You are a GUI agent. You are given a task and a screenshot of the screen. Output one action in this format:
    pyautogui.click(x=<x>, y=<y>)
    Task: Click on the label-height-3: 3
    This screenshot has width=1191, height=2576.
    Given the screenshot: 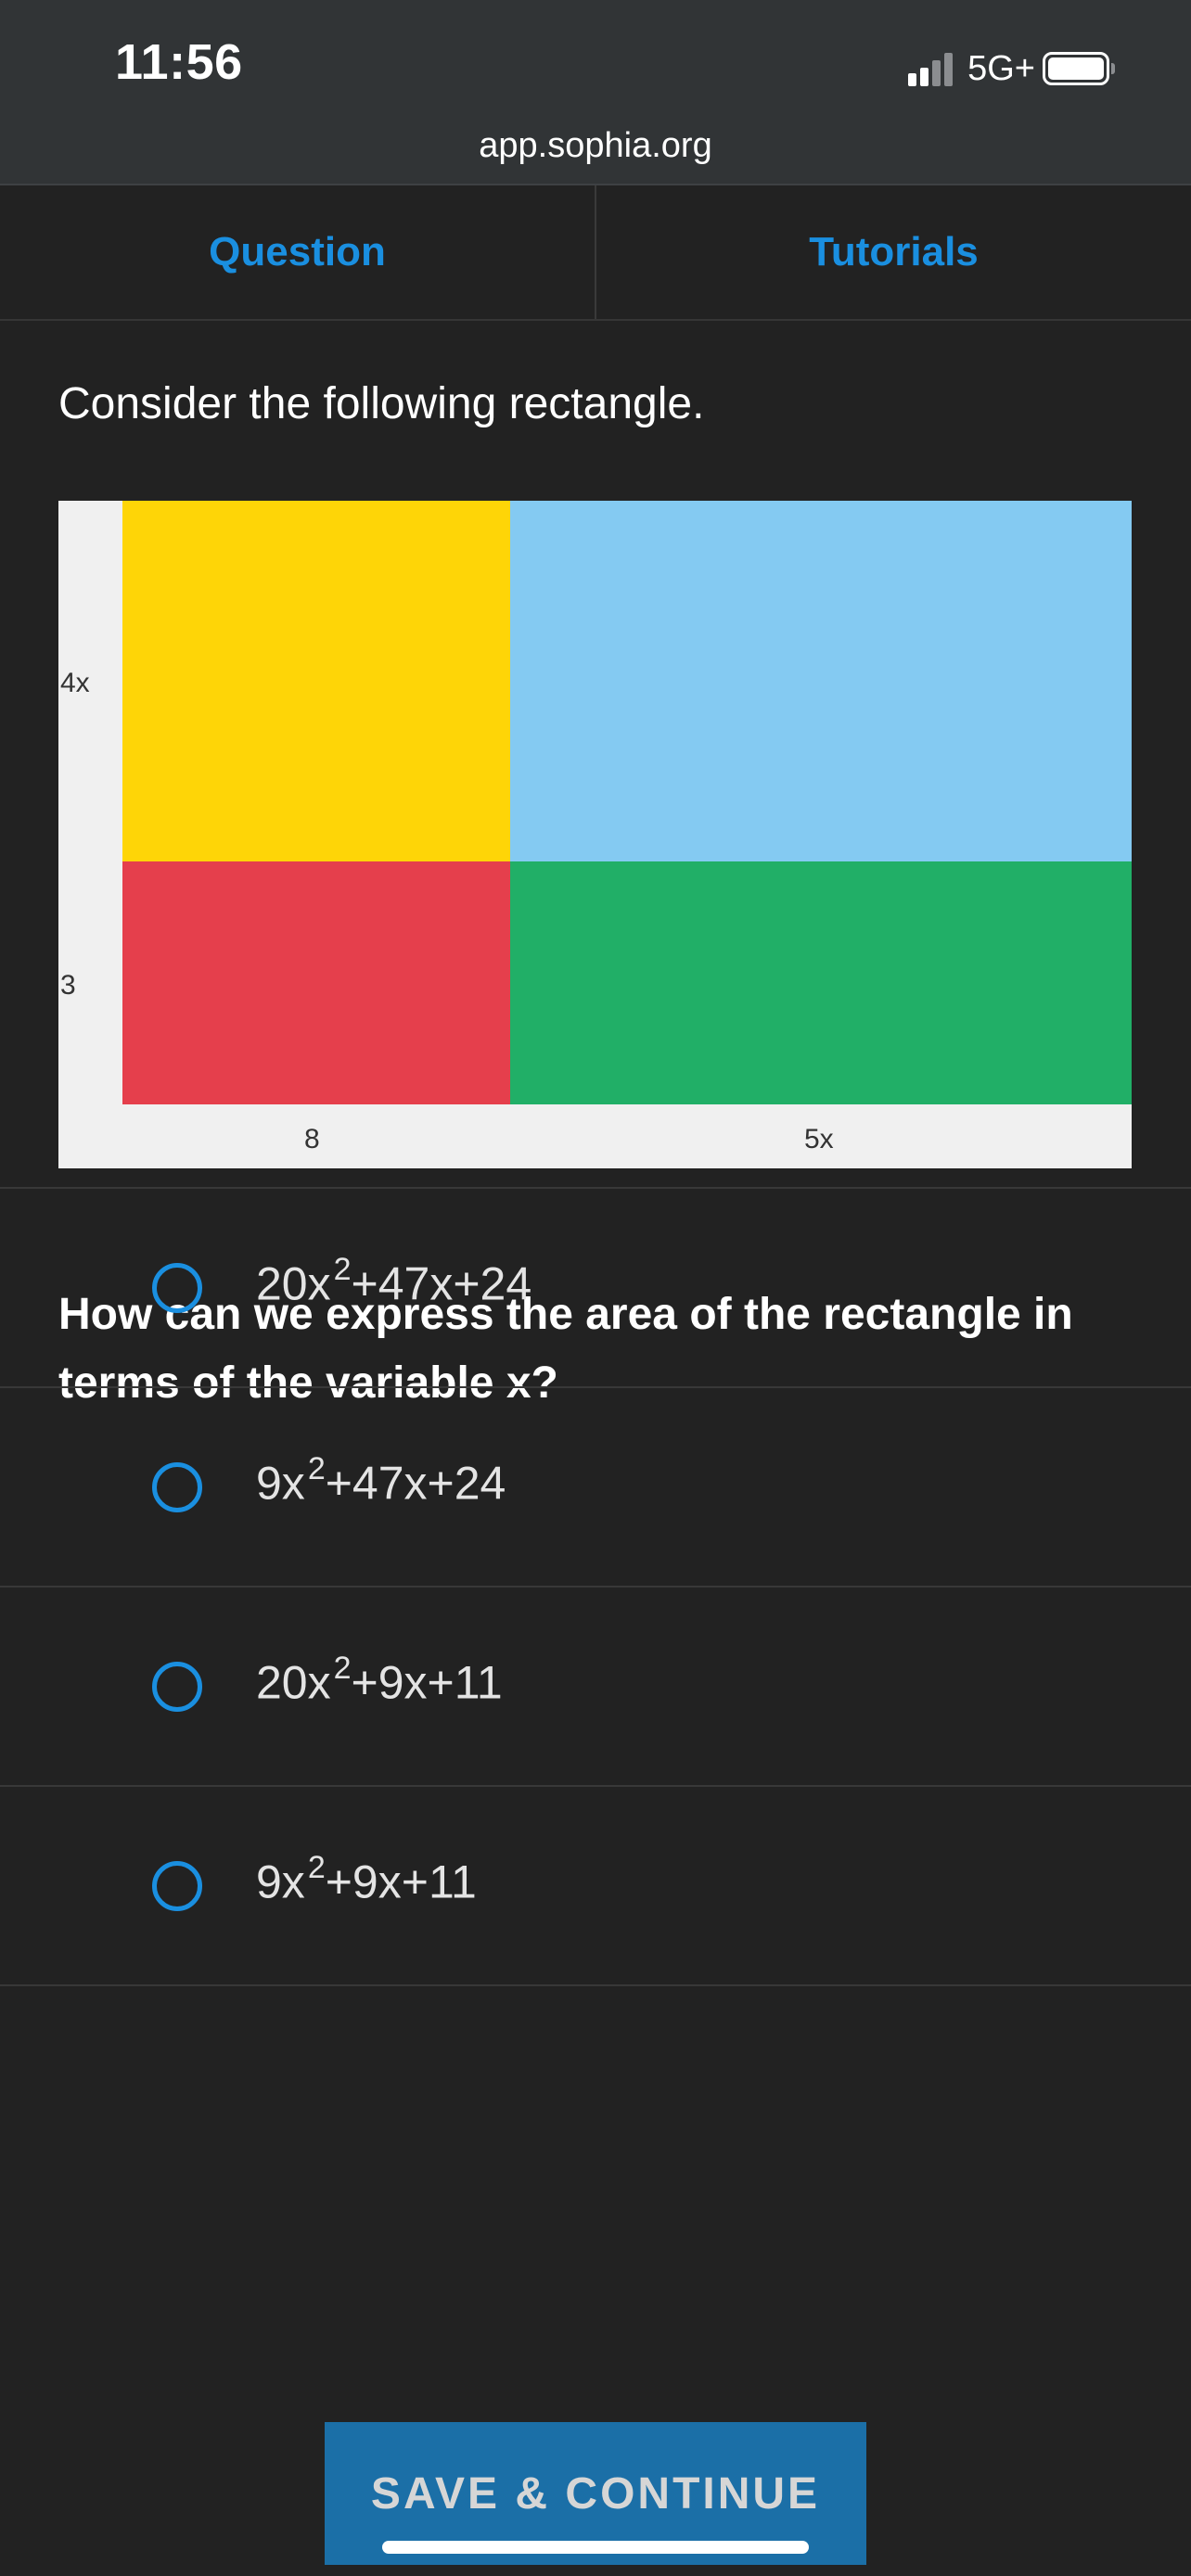 What is the action you would take?
    pyautogui.click(x=68, y=985)
    